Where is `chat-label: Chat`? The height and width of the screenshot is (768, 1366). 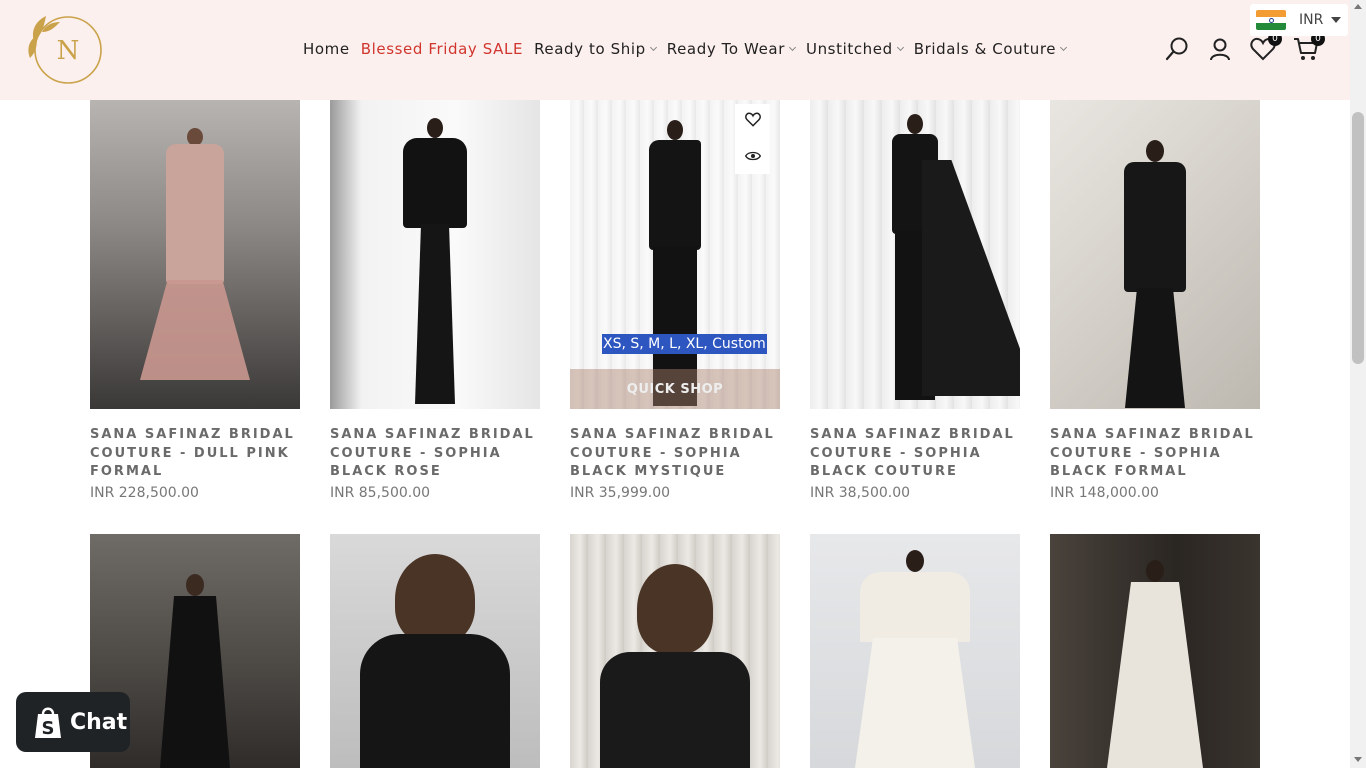 chat-label: Chat is located at coordinates (99, 722).